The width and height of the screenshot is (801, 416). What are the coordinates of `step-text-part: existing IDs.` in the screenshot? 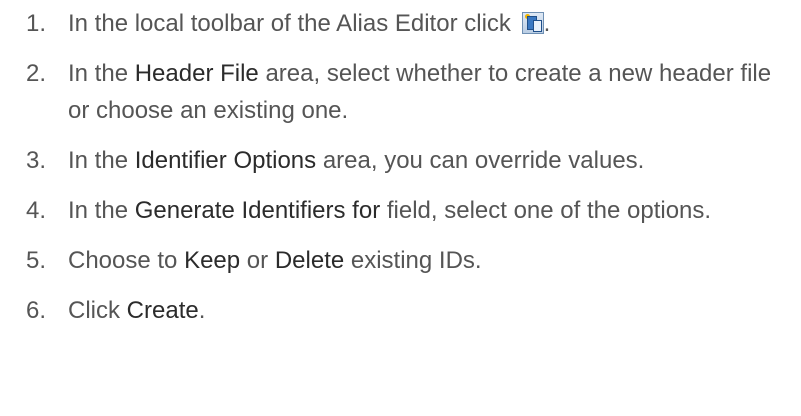 It's located at (413, 260).